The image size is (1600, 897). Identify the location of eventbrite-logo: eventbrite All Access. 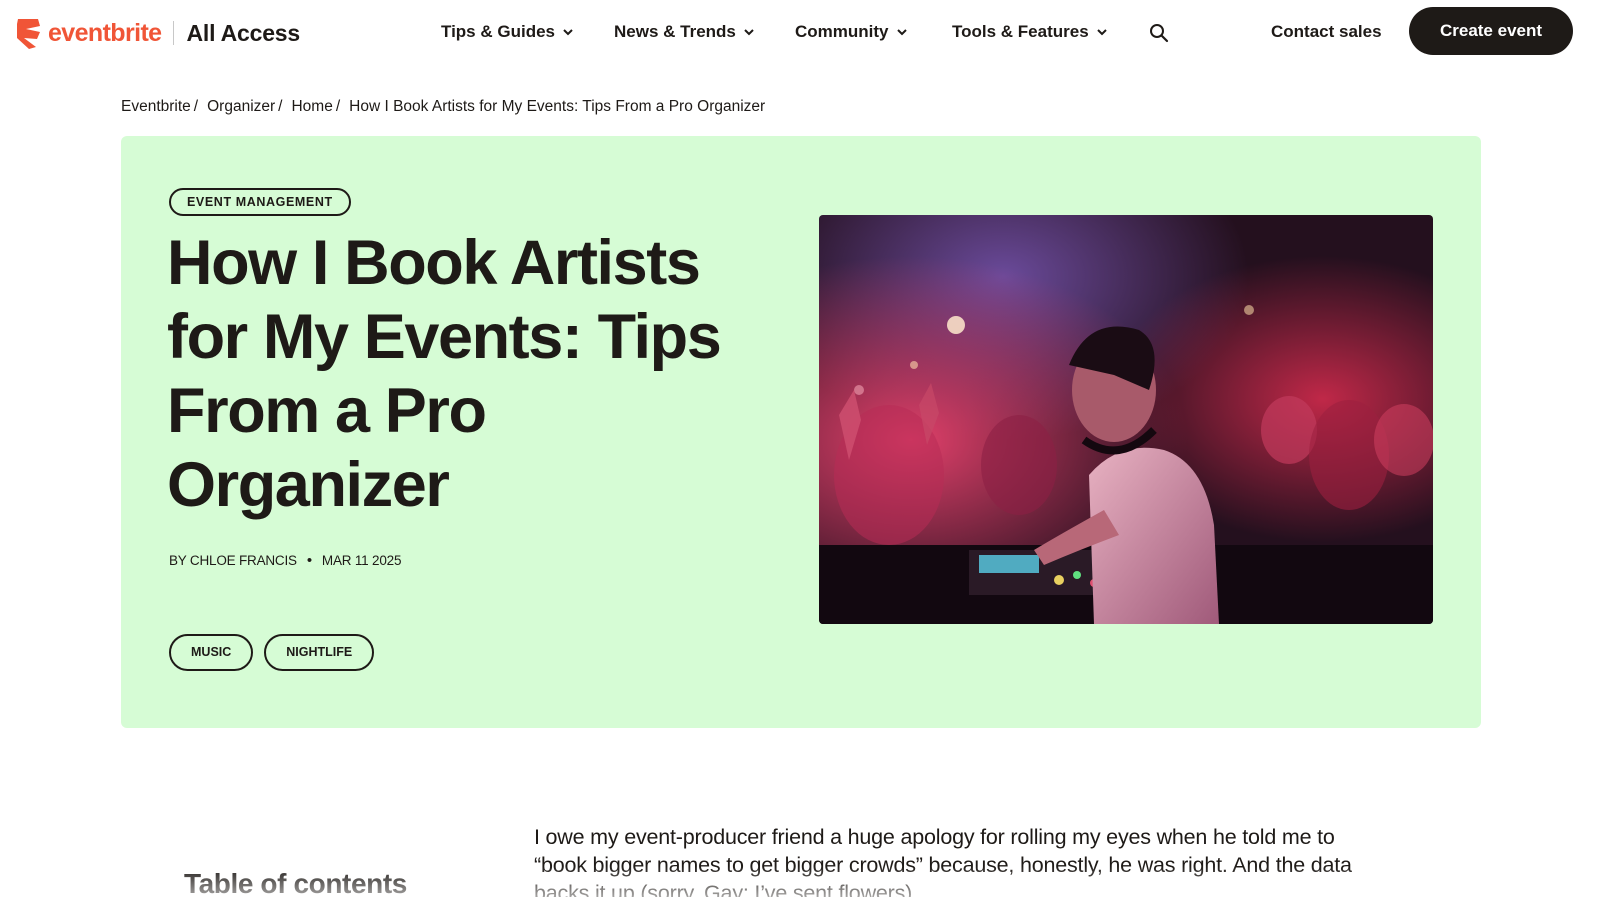
(158, 33).